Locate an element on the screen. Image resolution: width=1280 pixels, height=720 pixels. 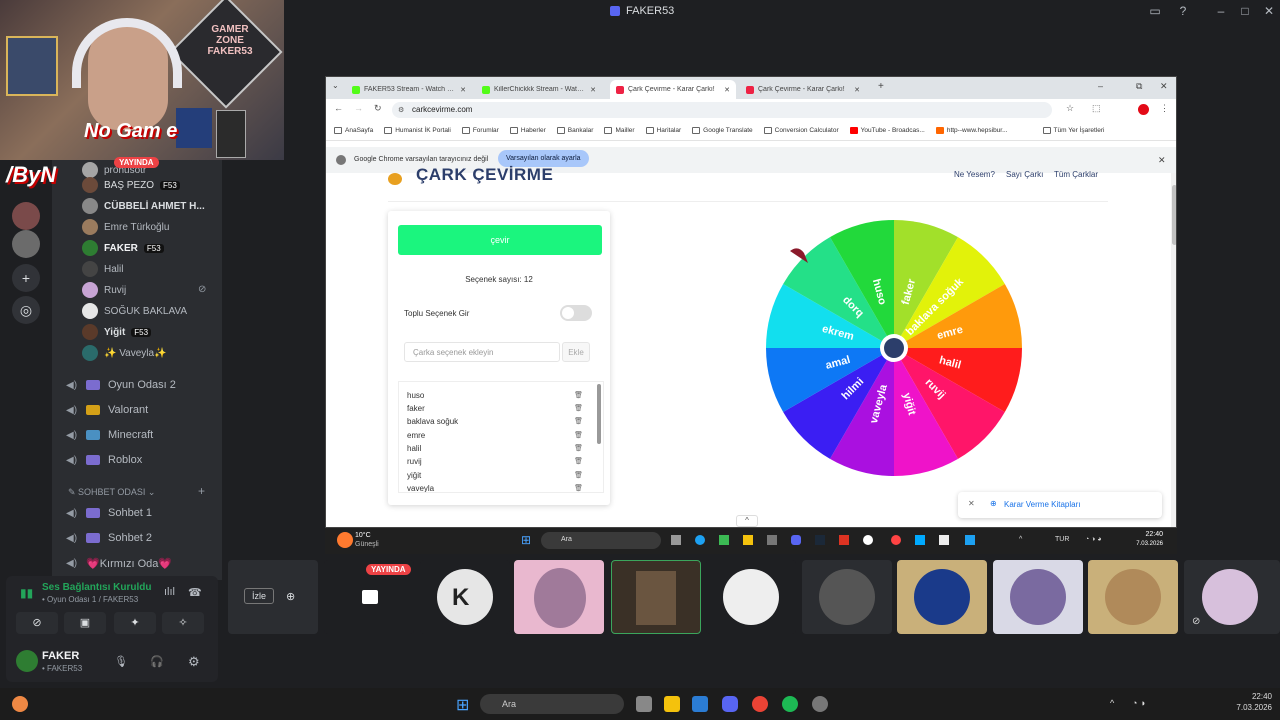
folder-icon is located at coordinates (748, 540).